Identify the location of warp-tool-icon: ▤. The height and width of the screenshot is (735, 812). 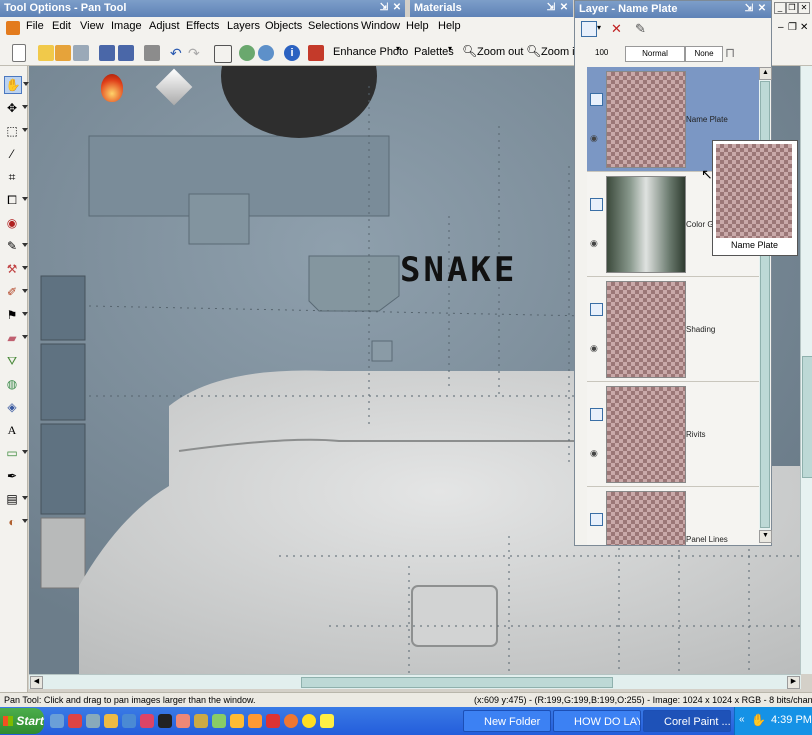
(16, 499).